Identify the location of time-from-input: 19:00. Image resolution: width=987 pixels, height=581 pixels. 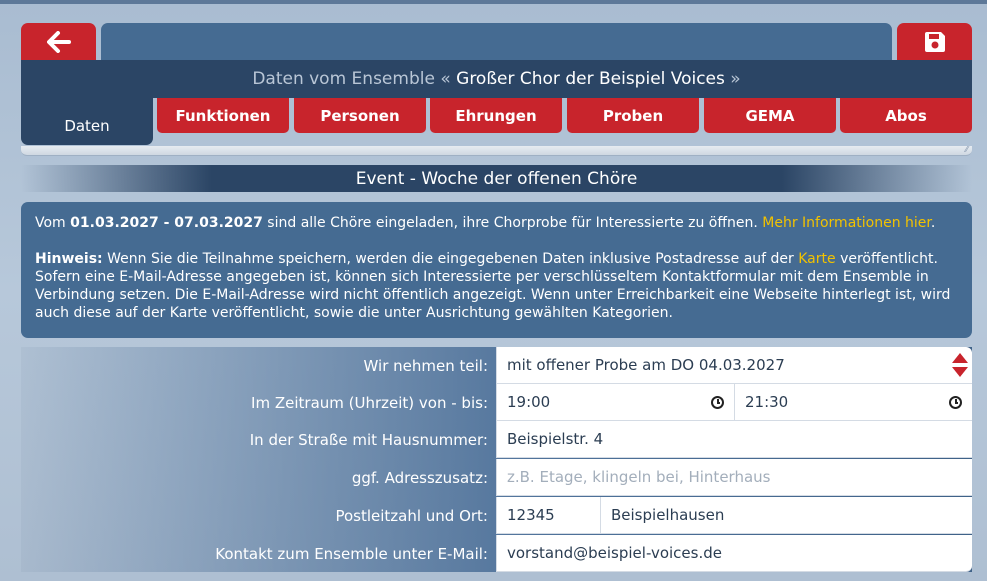
(615, 402).